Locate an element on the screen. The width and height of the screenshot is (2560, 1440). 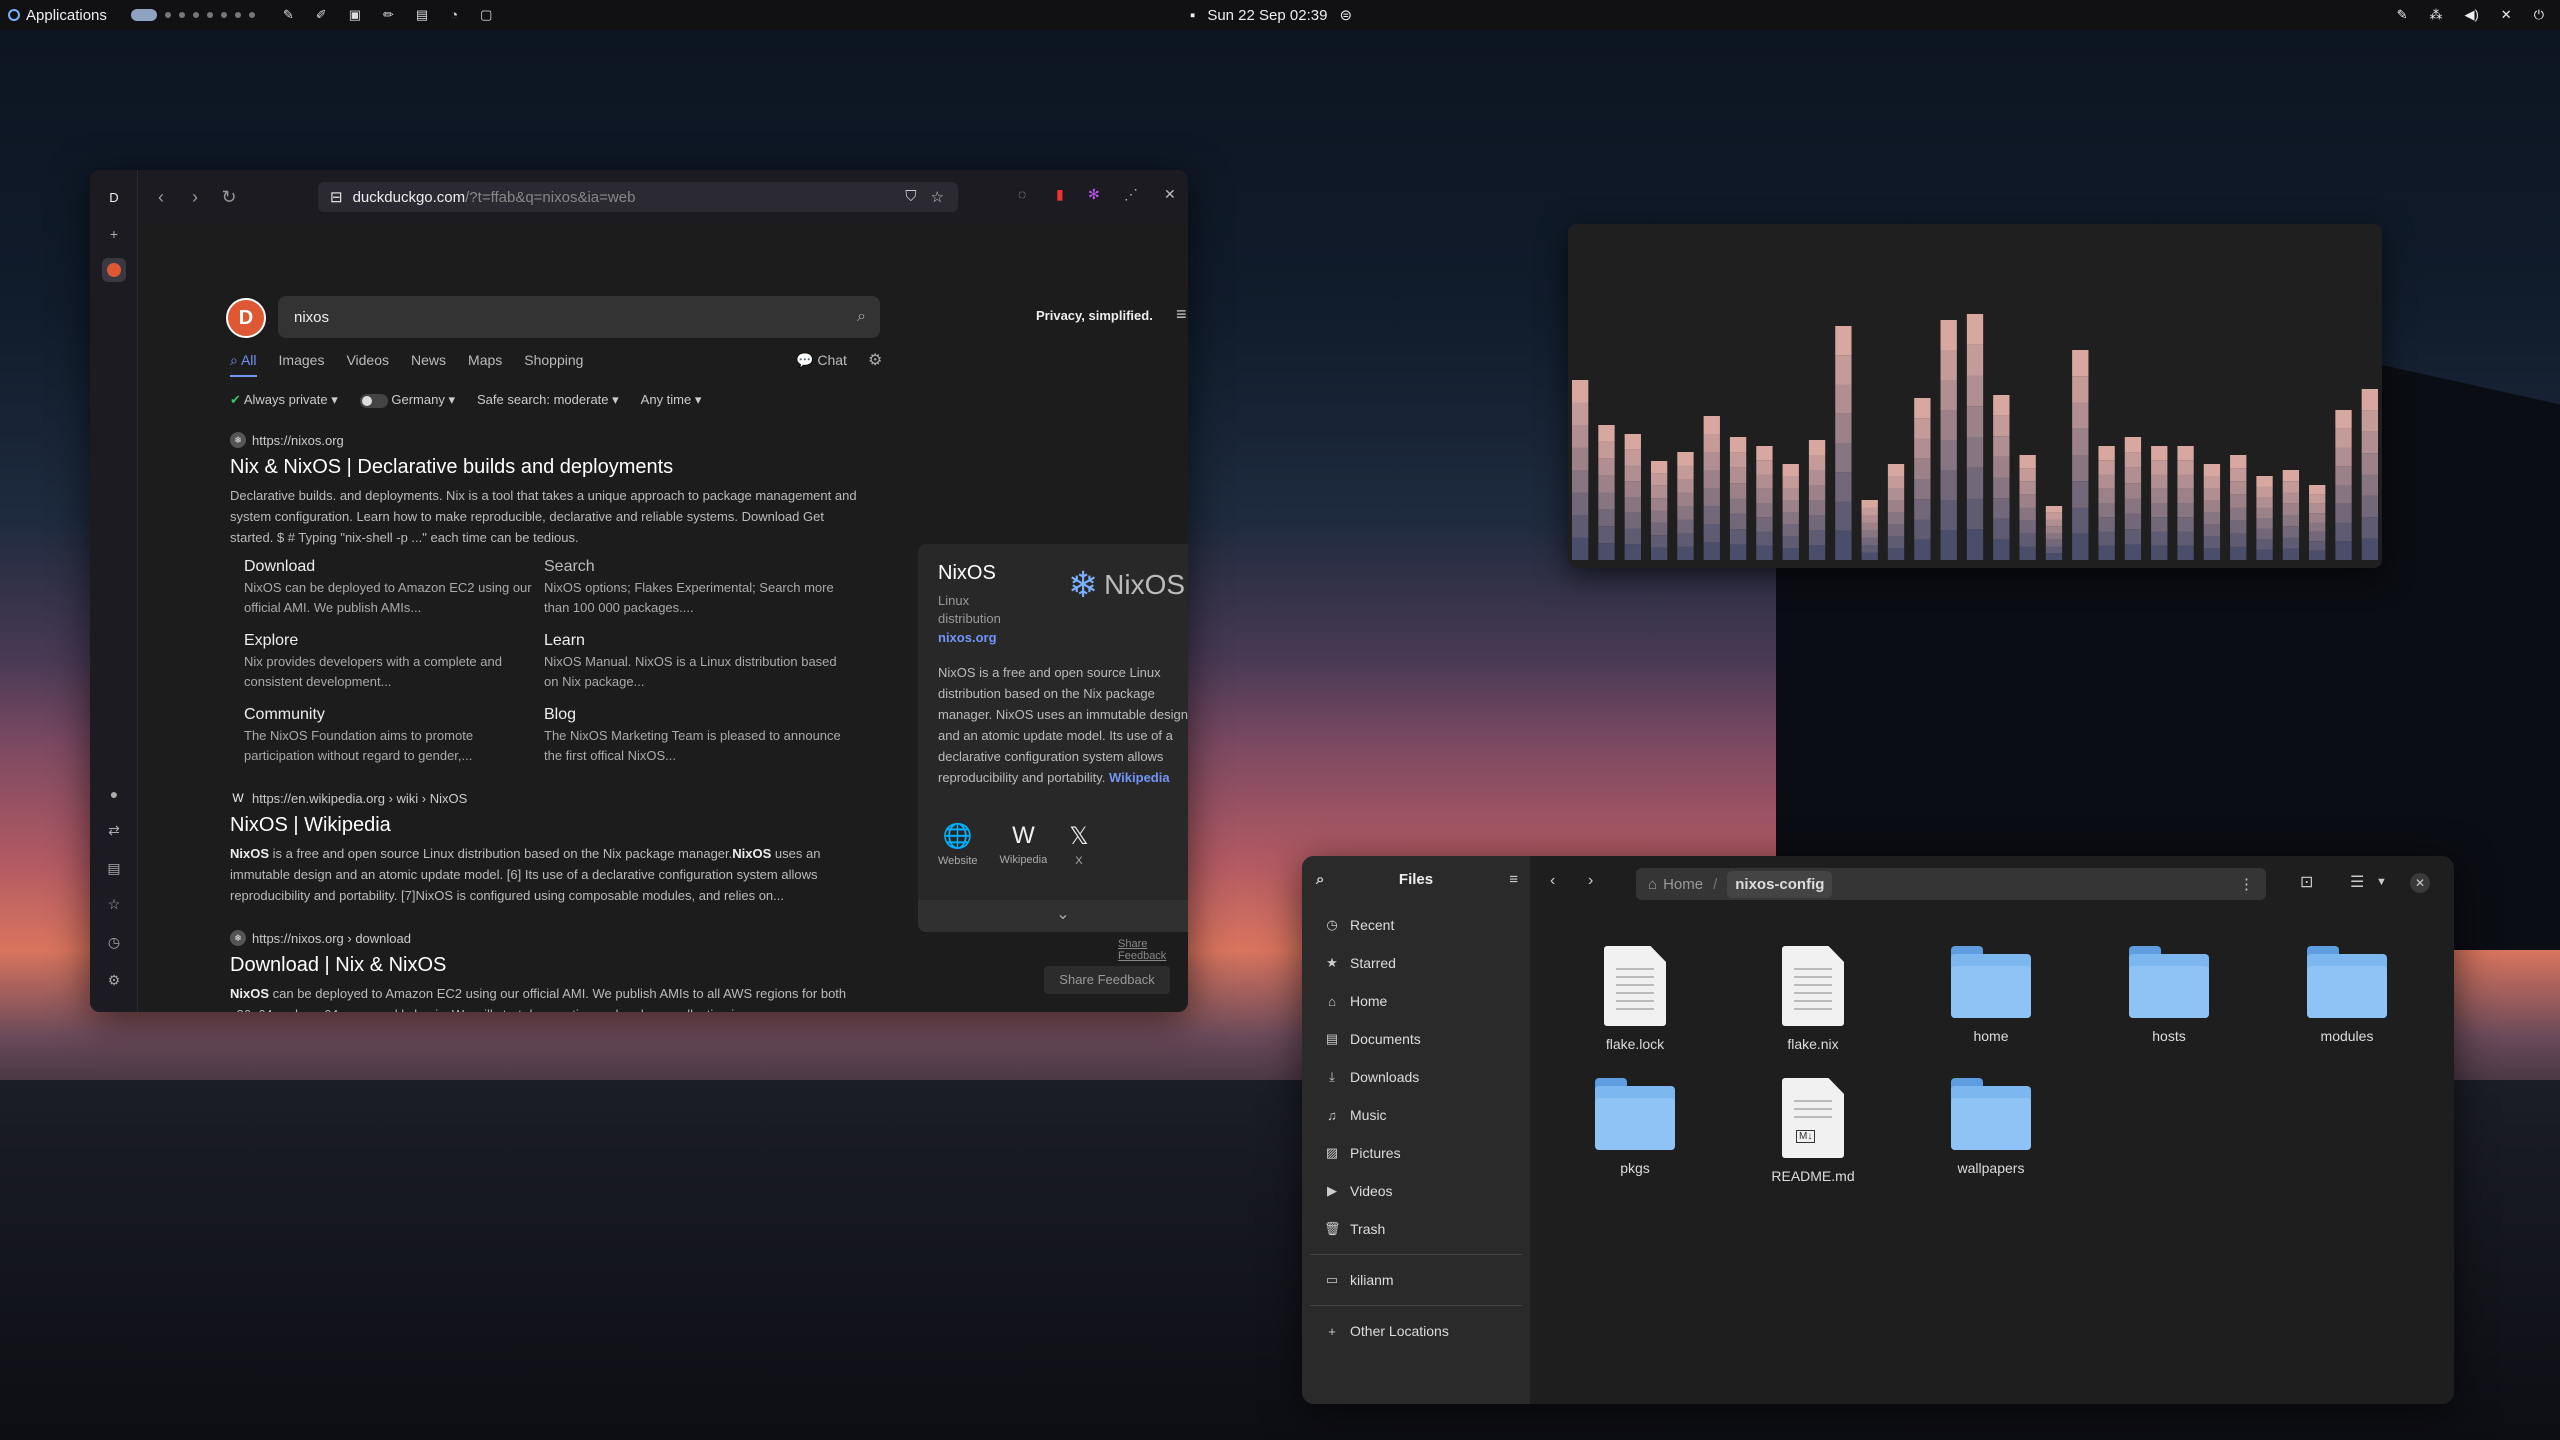
sidebar-item-music: ♫ Music is located at coordinates (1416, 1115).